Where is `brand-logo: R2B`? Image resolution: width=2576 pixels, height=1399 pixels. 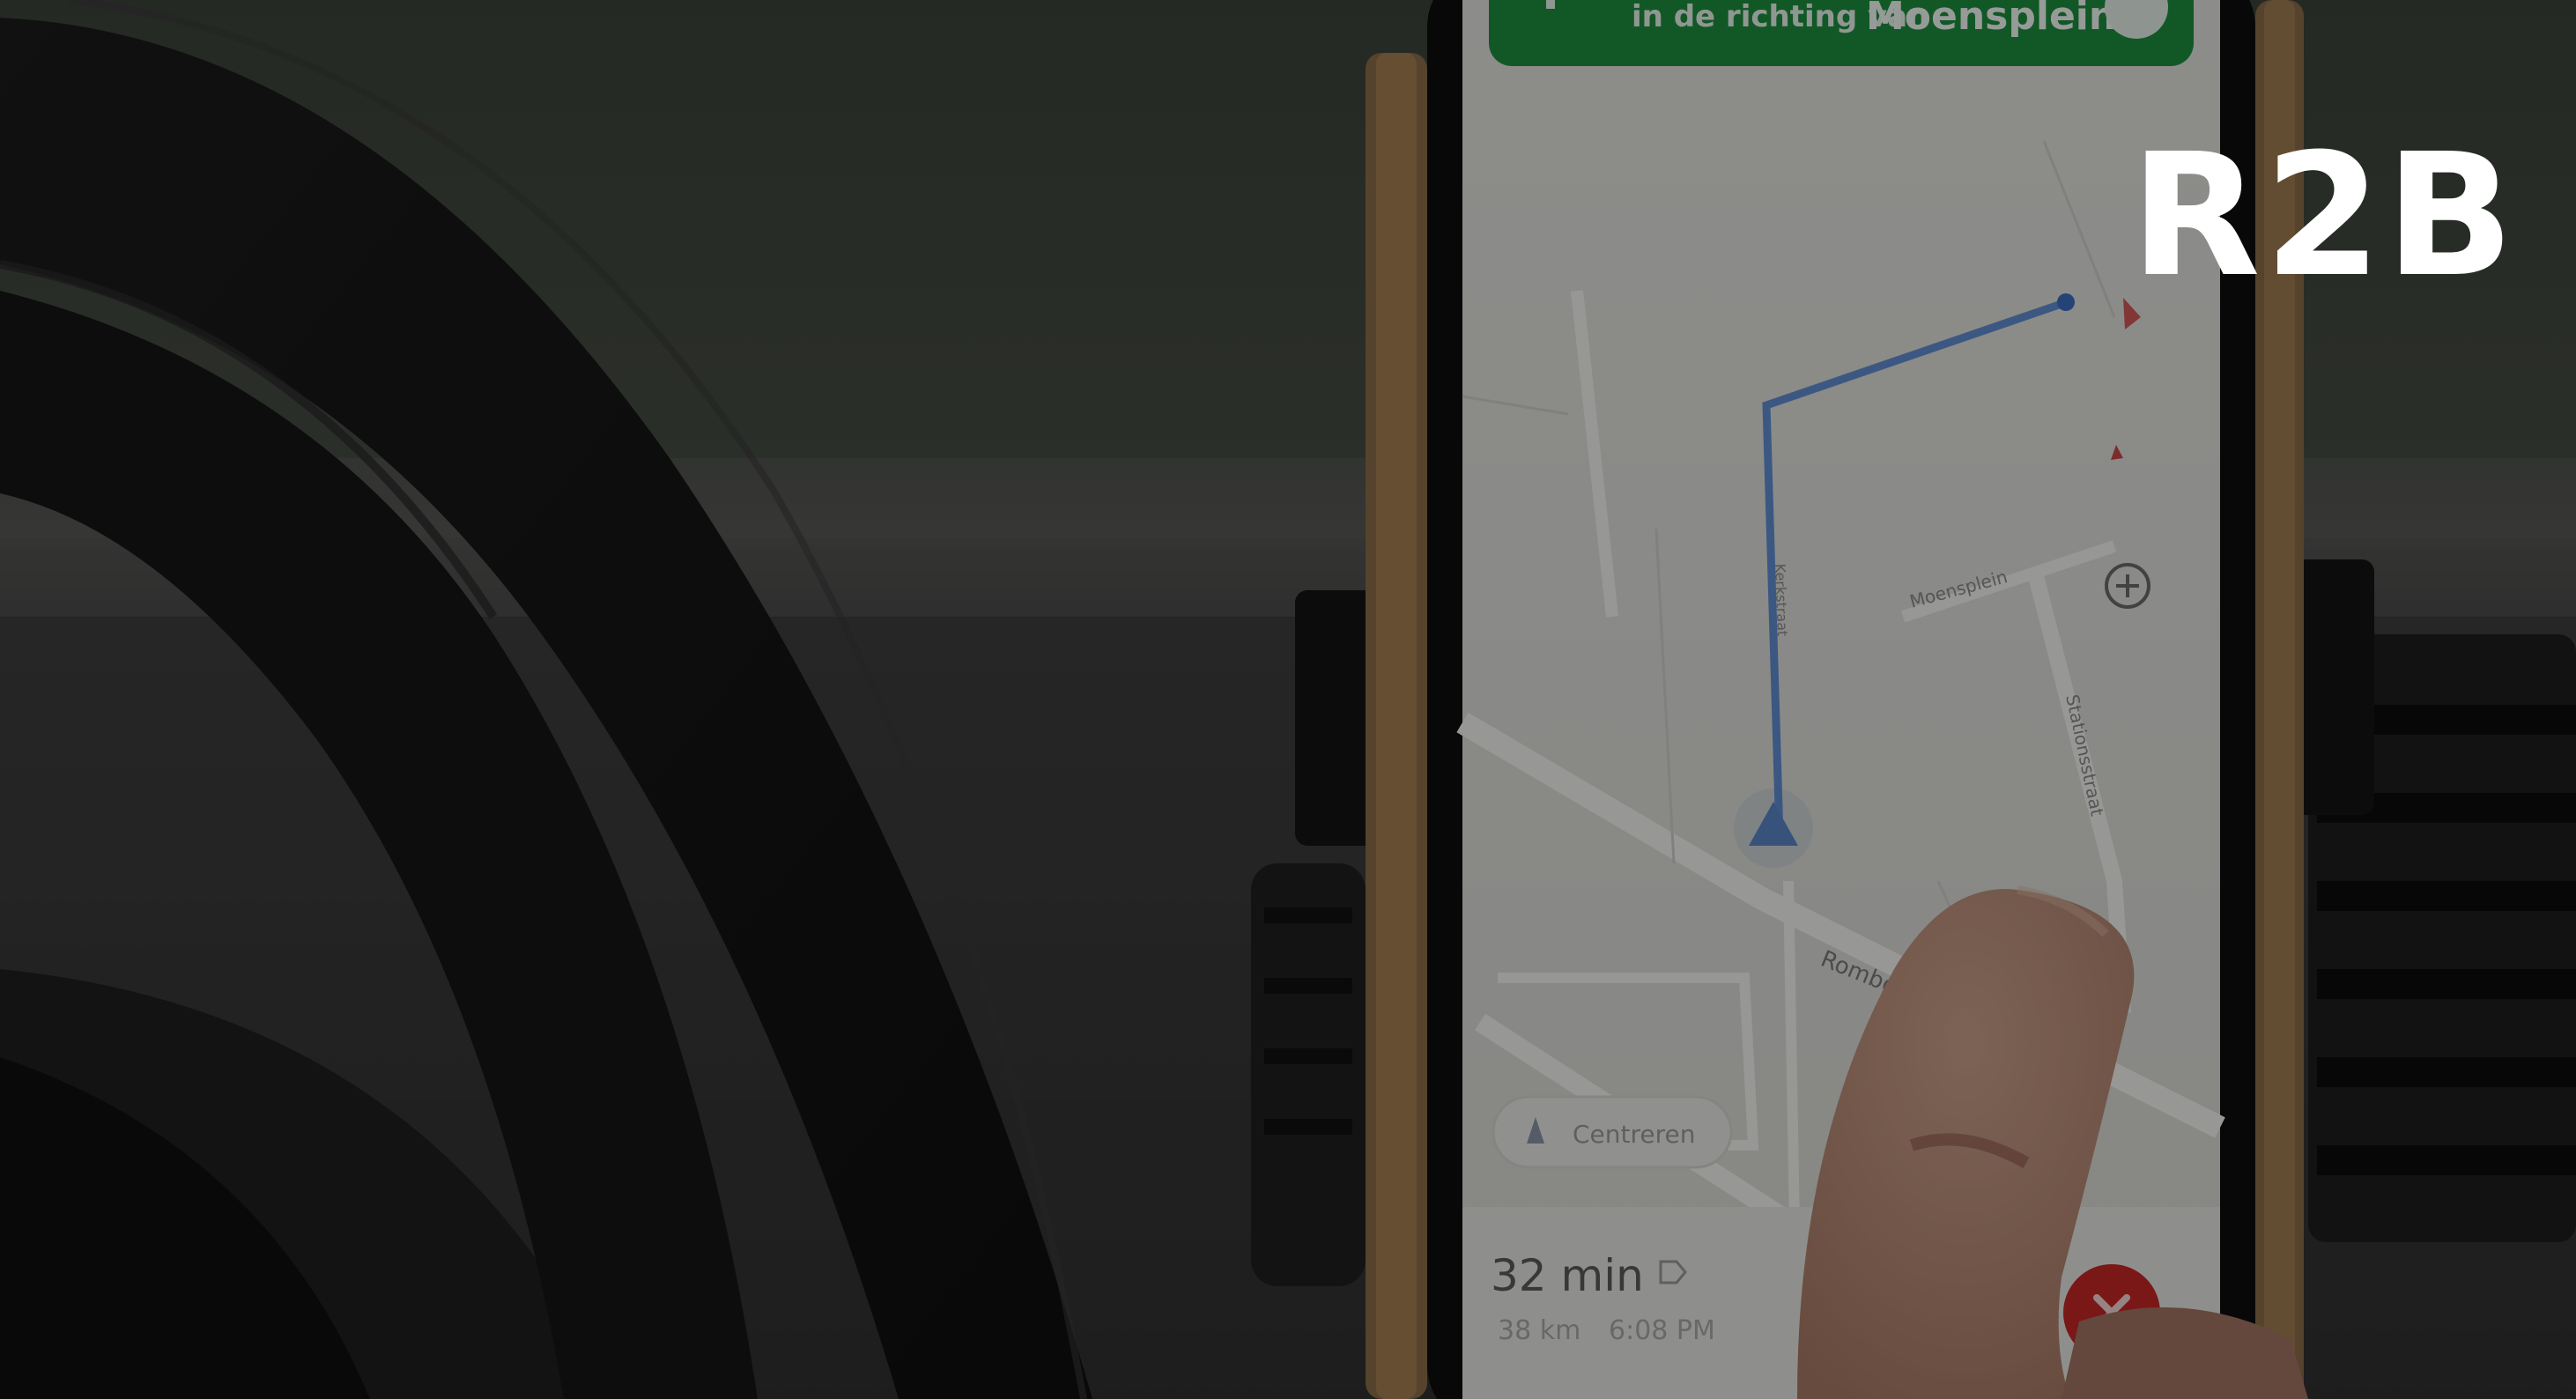
brand-logo: R2B is located at coordinates (2324, 216).